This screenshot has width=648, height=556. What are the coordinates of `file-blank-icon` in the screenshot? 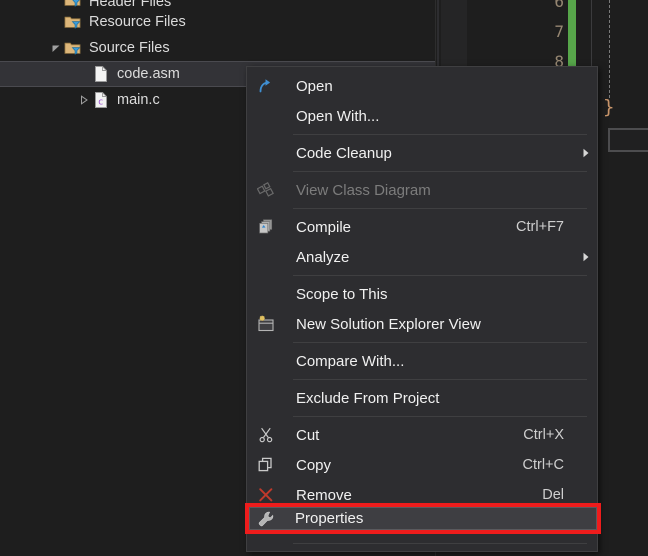 It's located at (101, 74).